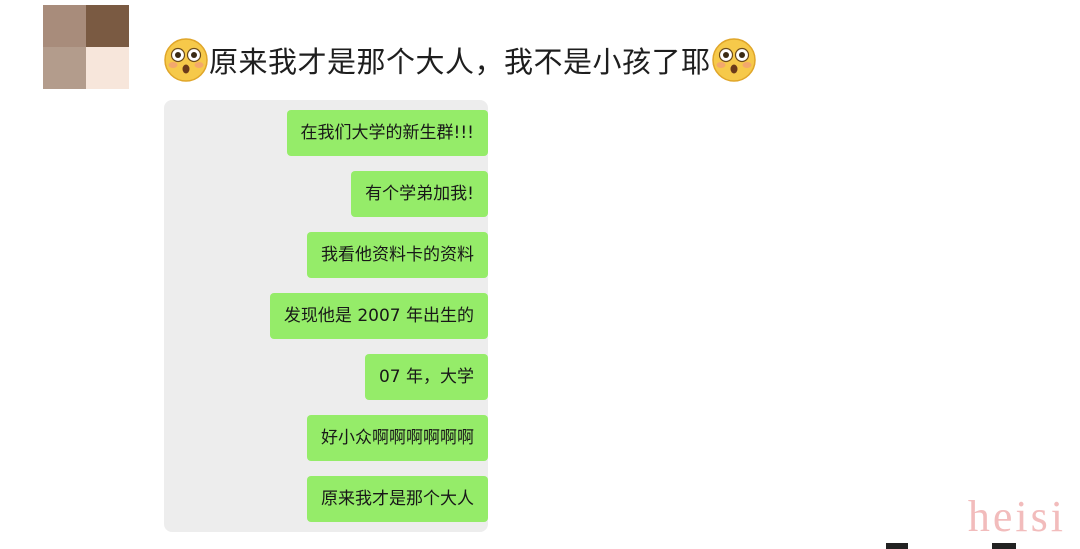 The height and width of the screenshot is (549, 1080). I want to click on avatar, so click(86, 47).